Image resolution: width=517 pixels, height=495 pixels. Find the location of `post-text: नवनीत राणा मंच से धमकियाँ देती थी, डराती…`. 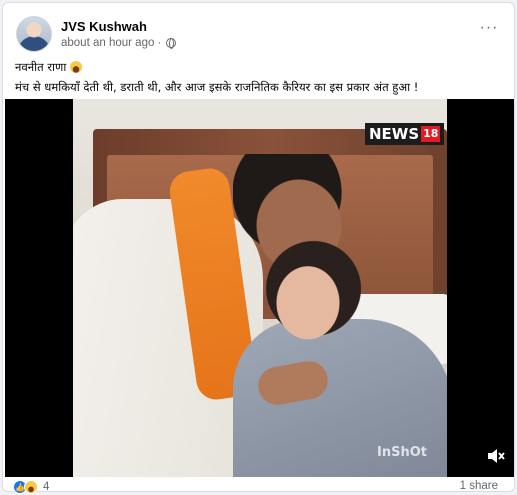

post-text: नवनीत राणा मंच से धमकियाँ देती थी, डराती… is located at coordinates (258, 77).